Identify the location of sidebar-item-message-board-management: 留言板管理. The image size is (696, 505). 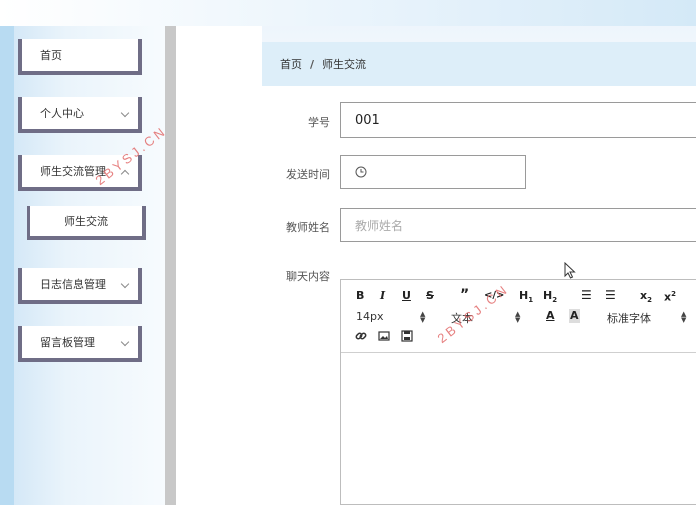
(80, 344).